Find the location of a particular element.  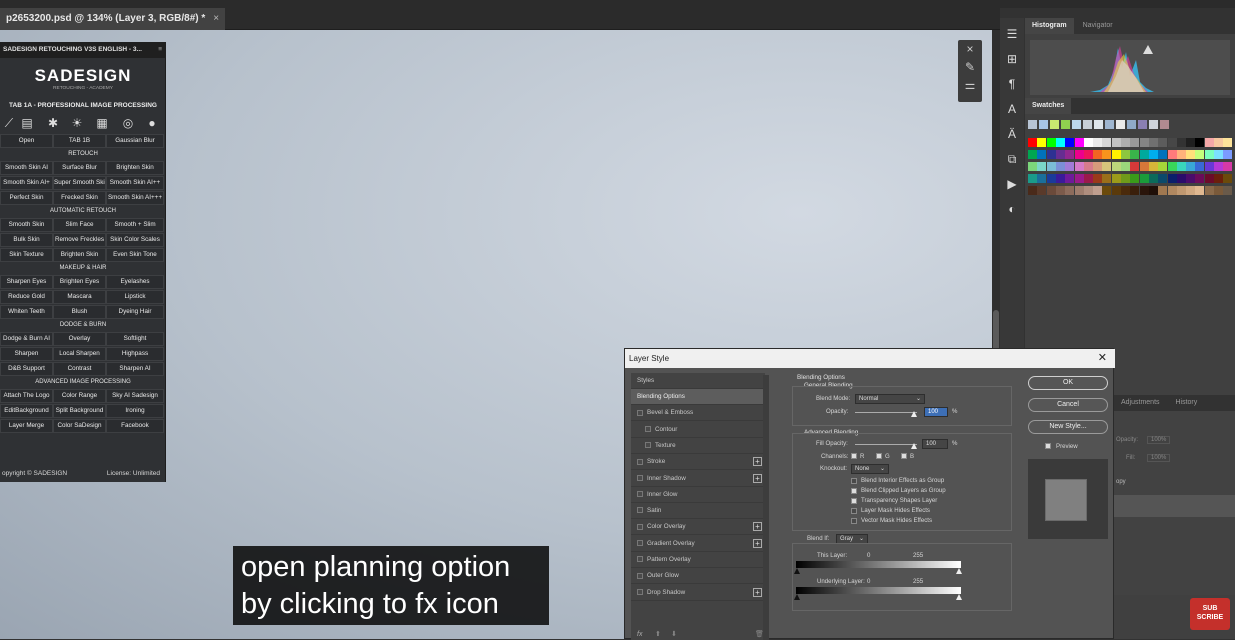

close-icon: × is located at coordinates (970, 49).